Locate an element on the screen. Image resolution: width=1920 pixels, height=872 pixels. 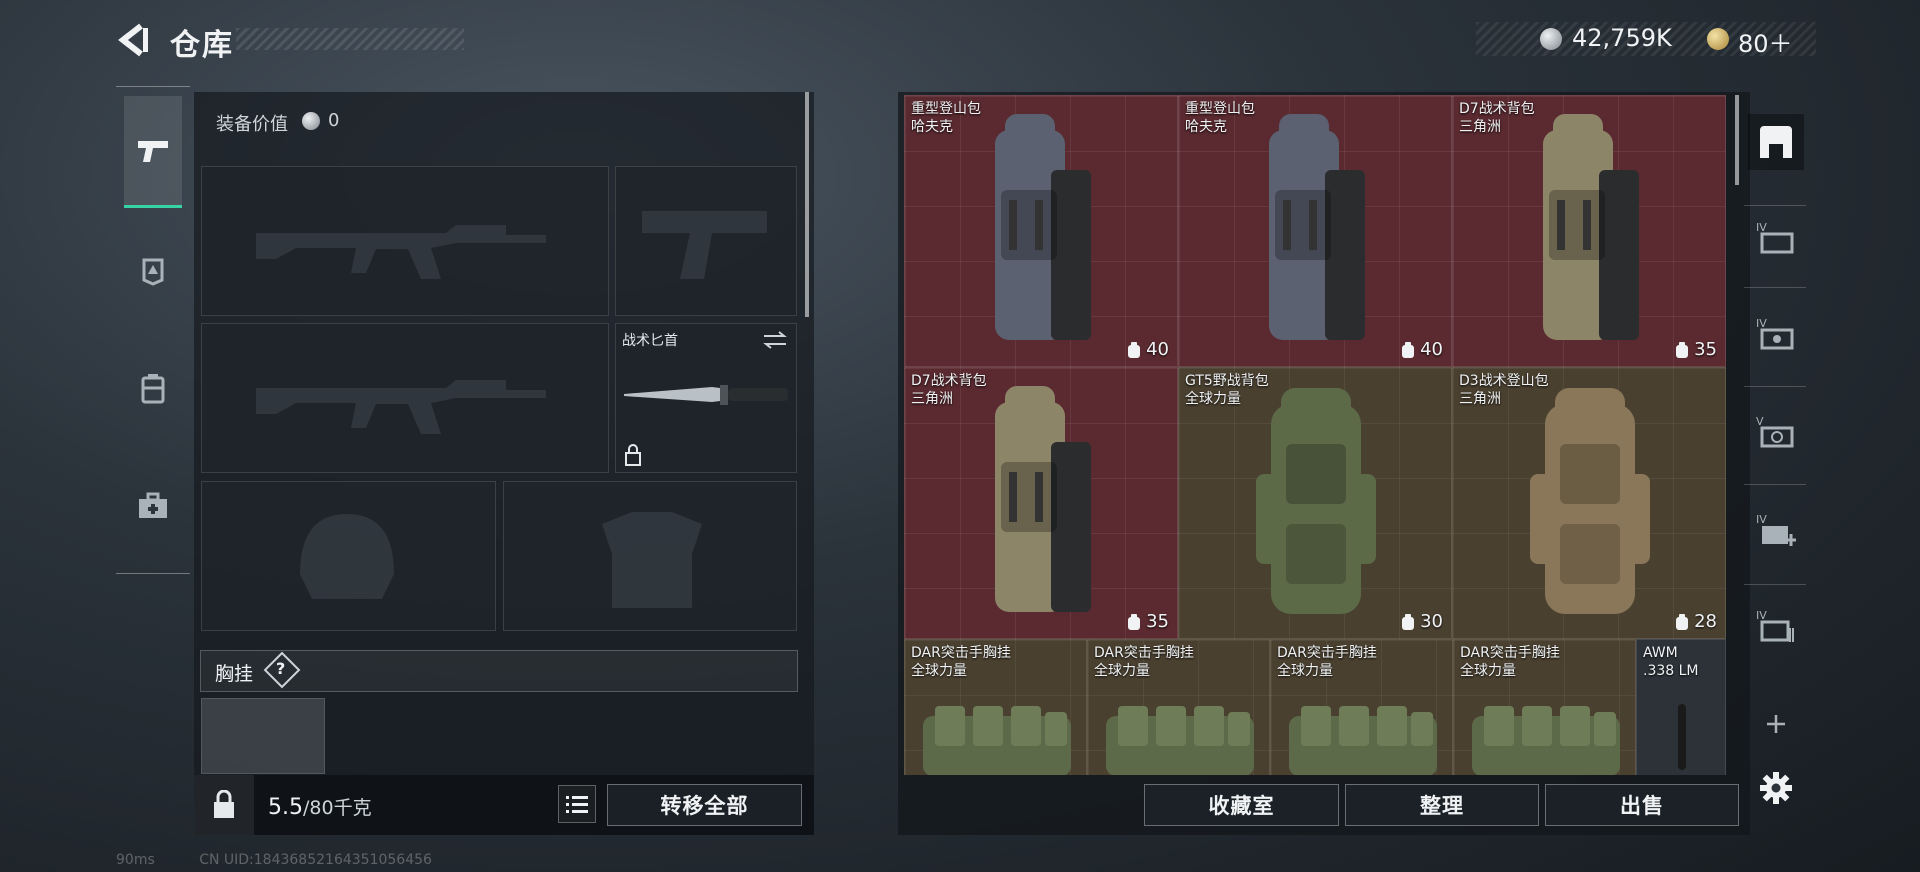
stash-item: AWM .338 LM is located at coordinates (1681, 707).